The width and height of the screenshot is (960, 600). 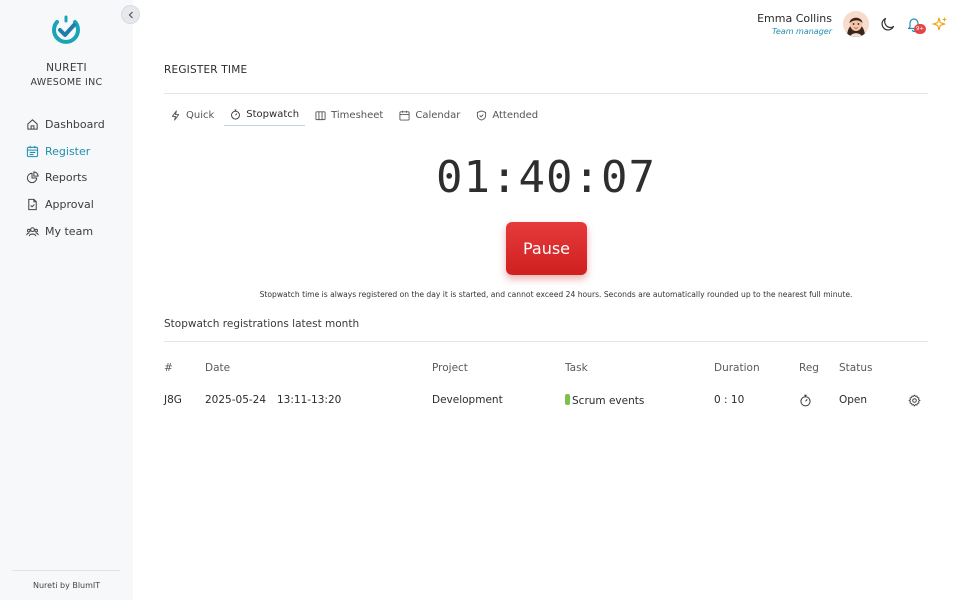 What do you see at coordinates (546, 248) in the screenshot?
I see `pause-button: Pause` at bounding box center [546, 248].